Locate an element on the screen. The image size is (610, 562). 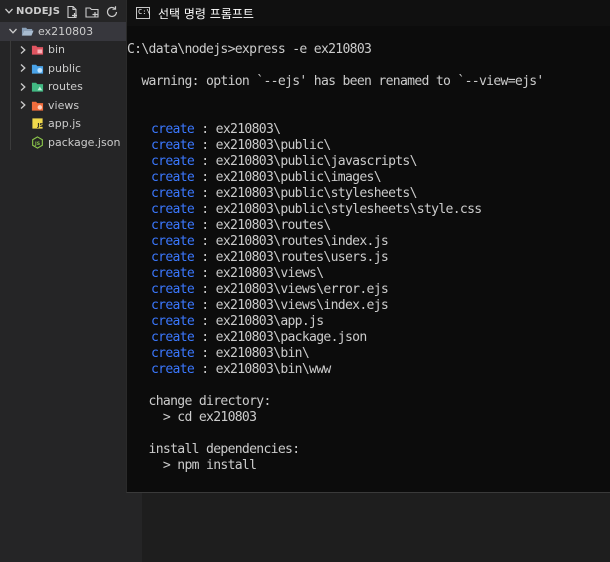
new-file-icon is located at coordinates (71, 12).